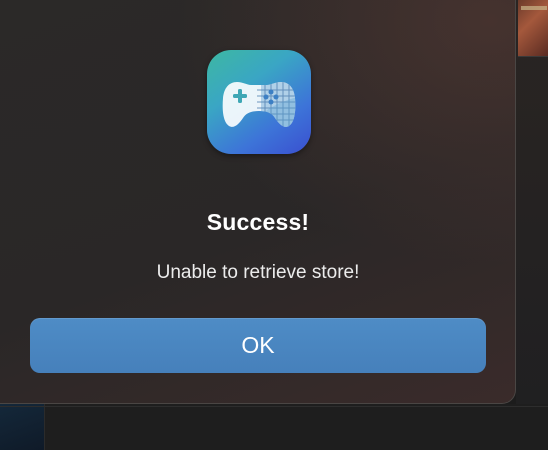 The image size is (548, 450). What do you see at coordinates (258, 345) in the screenshot?
I see `ok-button: OK` at bounding box center [258, 345].